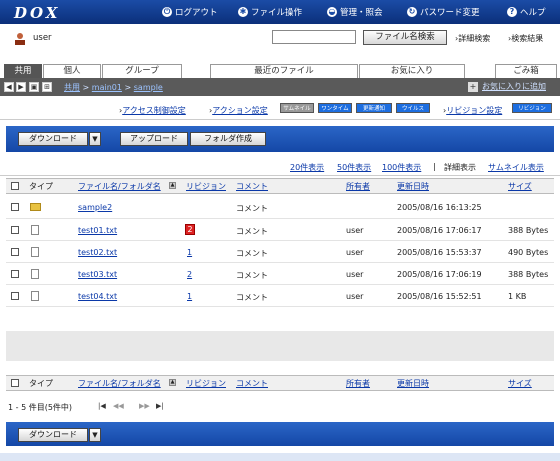 The image size is (560, 461). Describe the element at coordinates (517, 296) in the screenshot. I see `row-size: 1 KB` at that location.